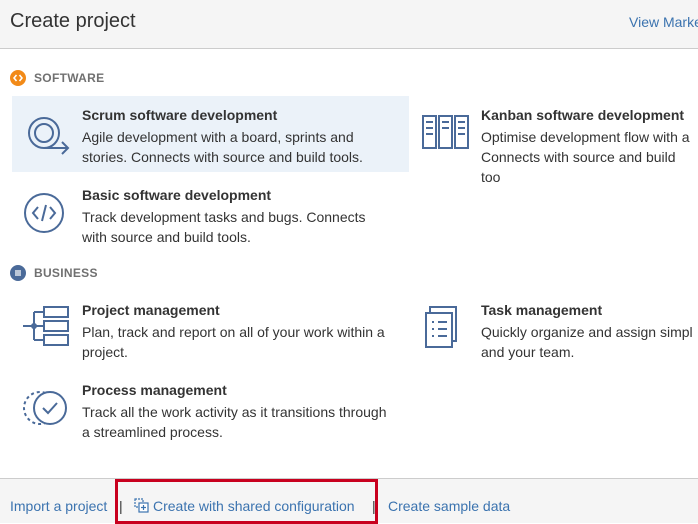 The width and height of the screenshot is (698, 524). What do you see at coordinates (446, 328) in the screenshot?
I see `task-management-icon` at bounding box center [446, 328].